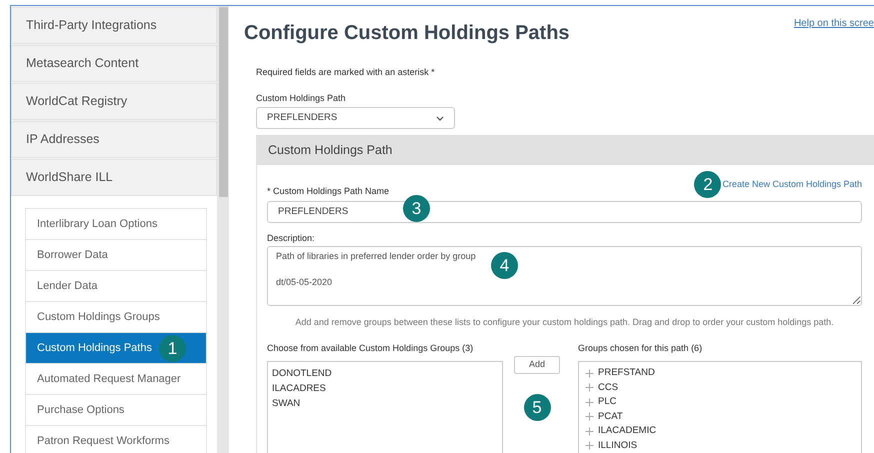 Image resolution: width=874 pixels, height=453 pixels. Describe the element at coordinates (565, 150) in the screenshot. I see `panel-header: Custom Holdings Path` at that location.